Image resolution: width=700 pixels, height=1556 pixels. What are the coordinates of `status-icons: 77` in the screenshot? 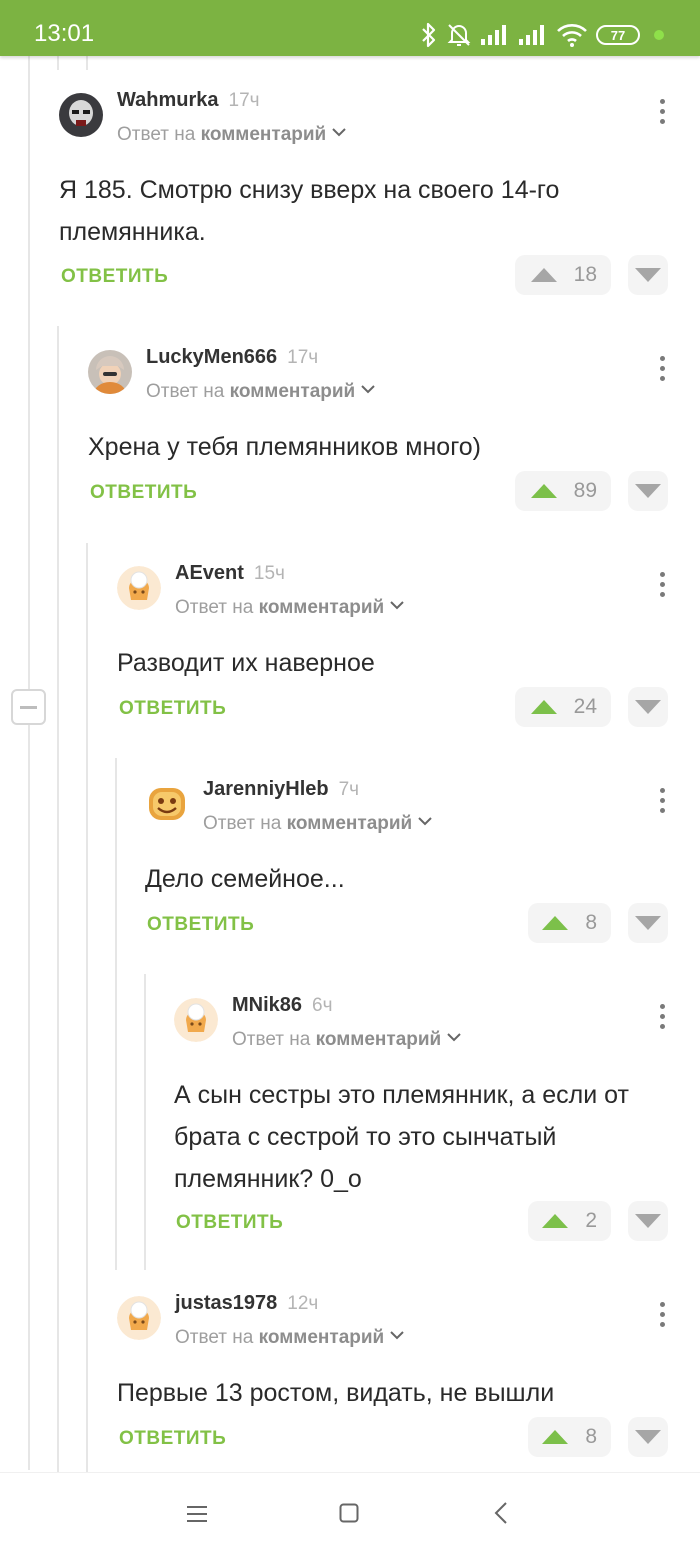 It's located at (542, 35).